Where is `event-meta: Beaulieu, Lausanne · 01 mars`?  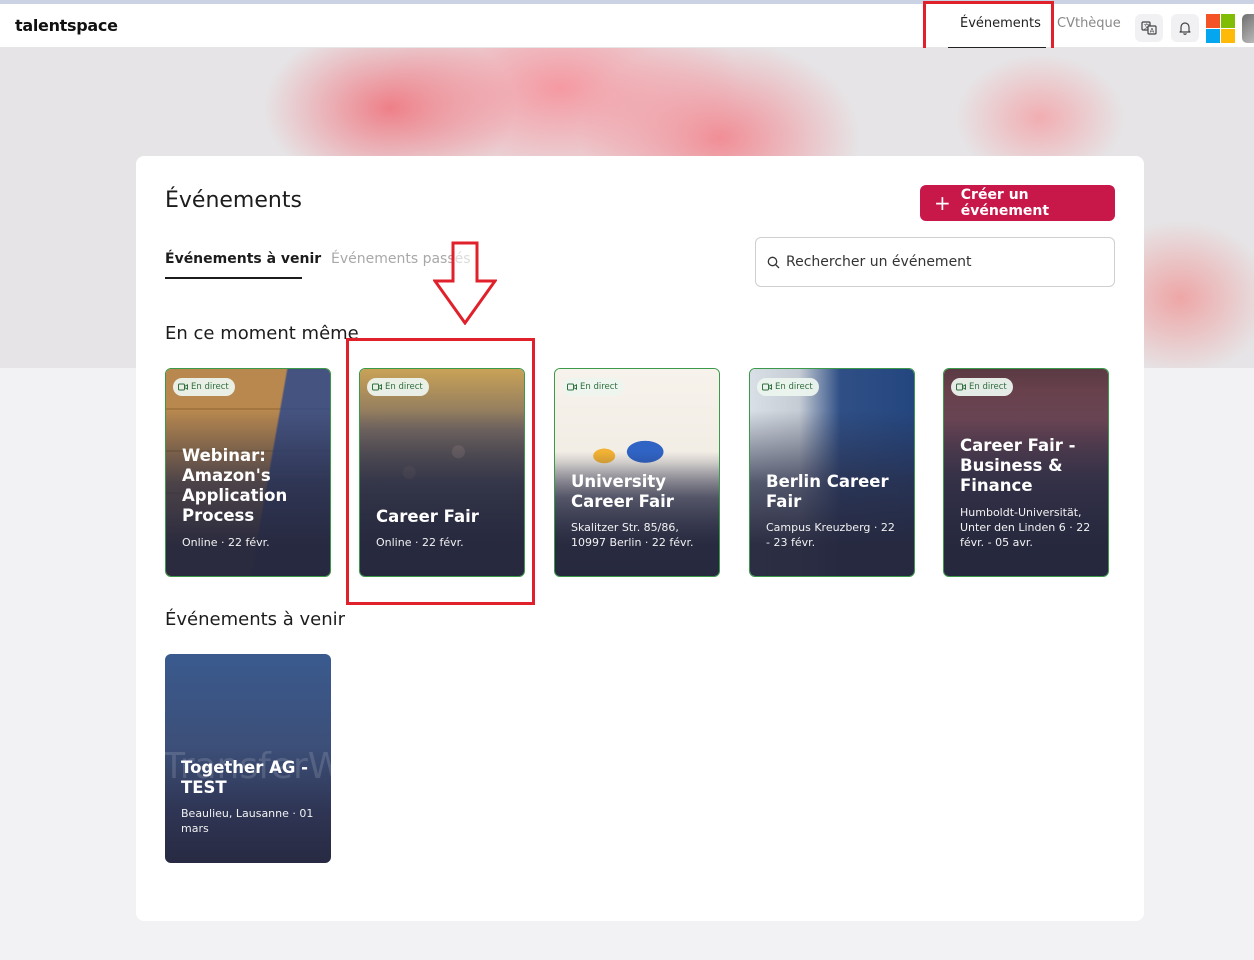 event-meta: Beaulieu, Lausanne · 01 mars is located at coordinates (247, 821).